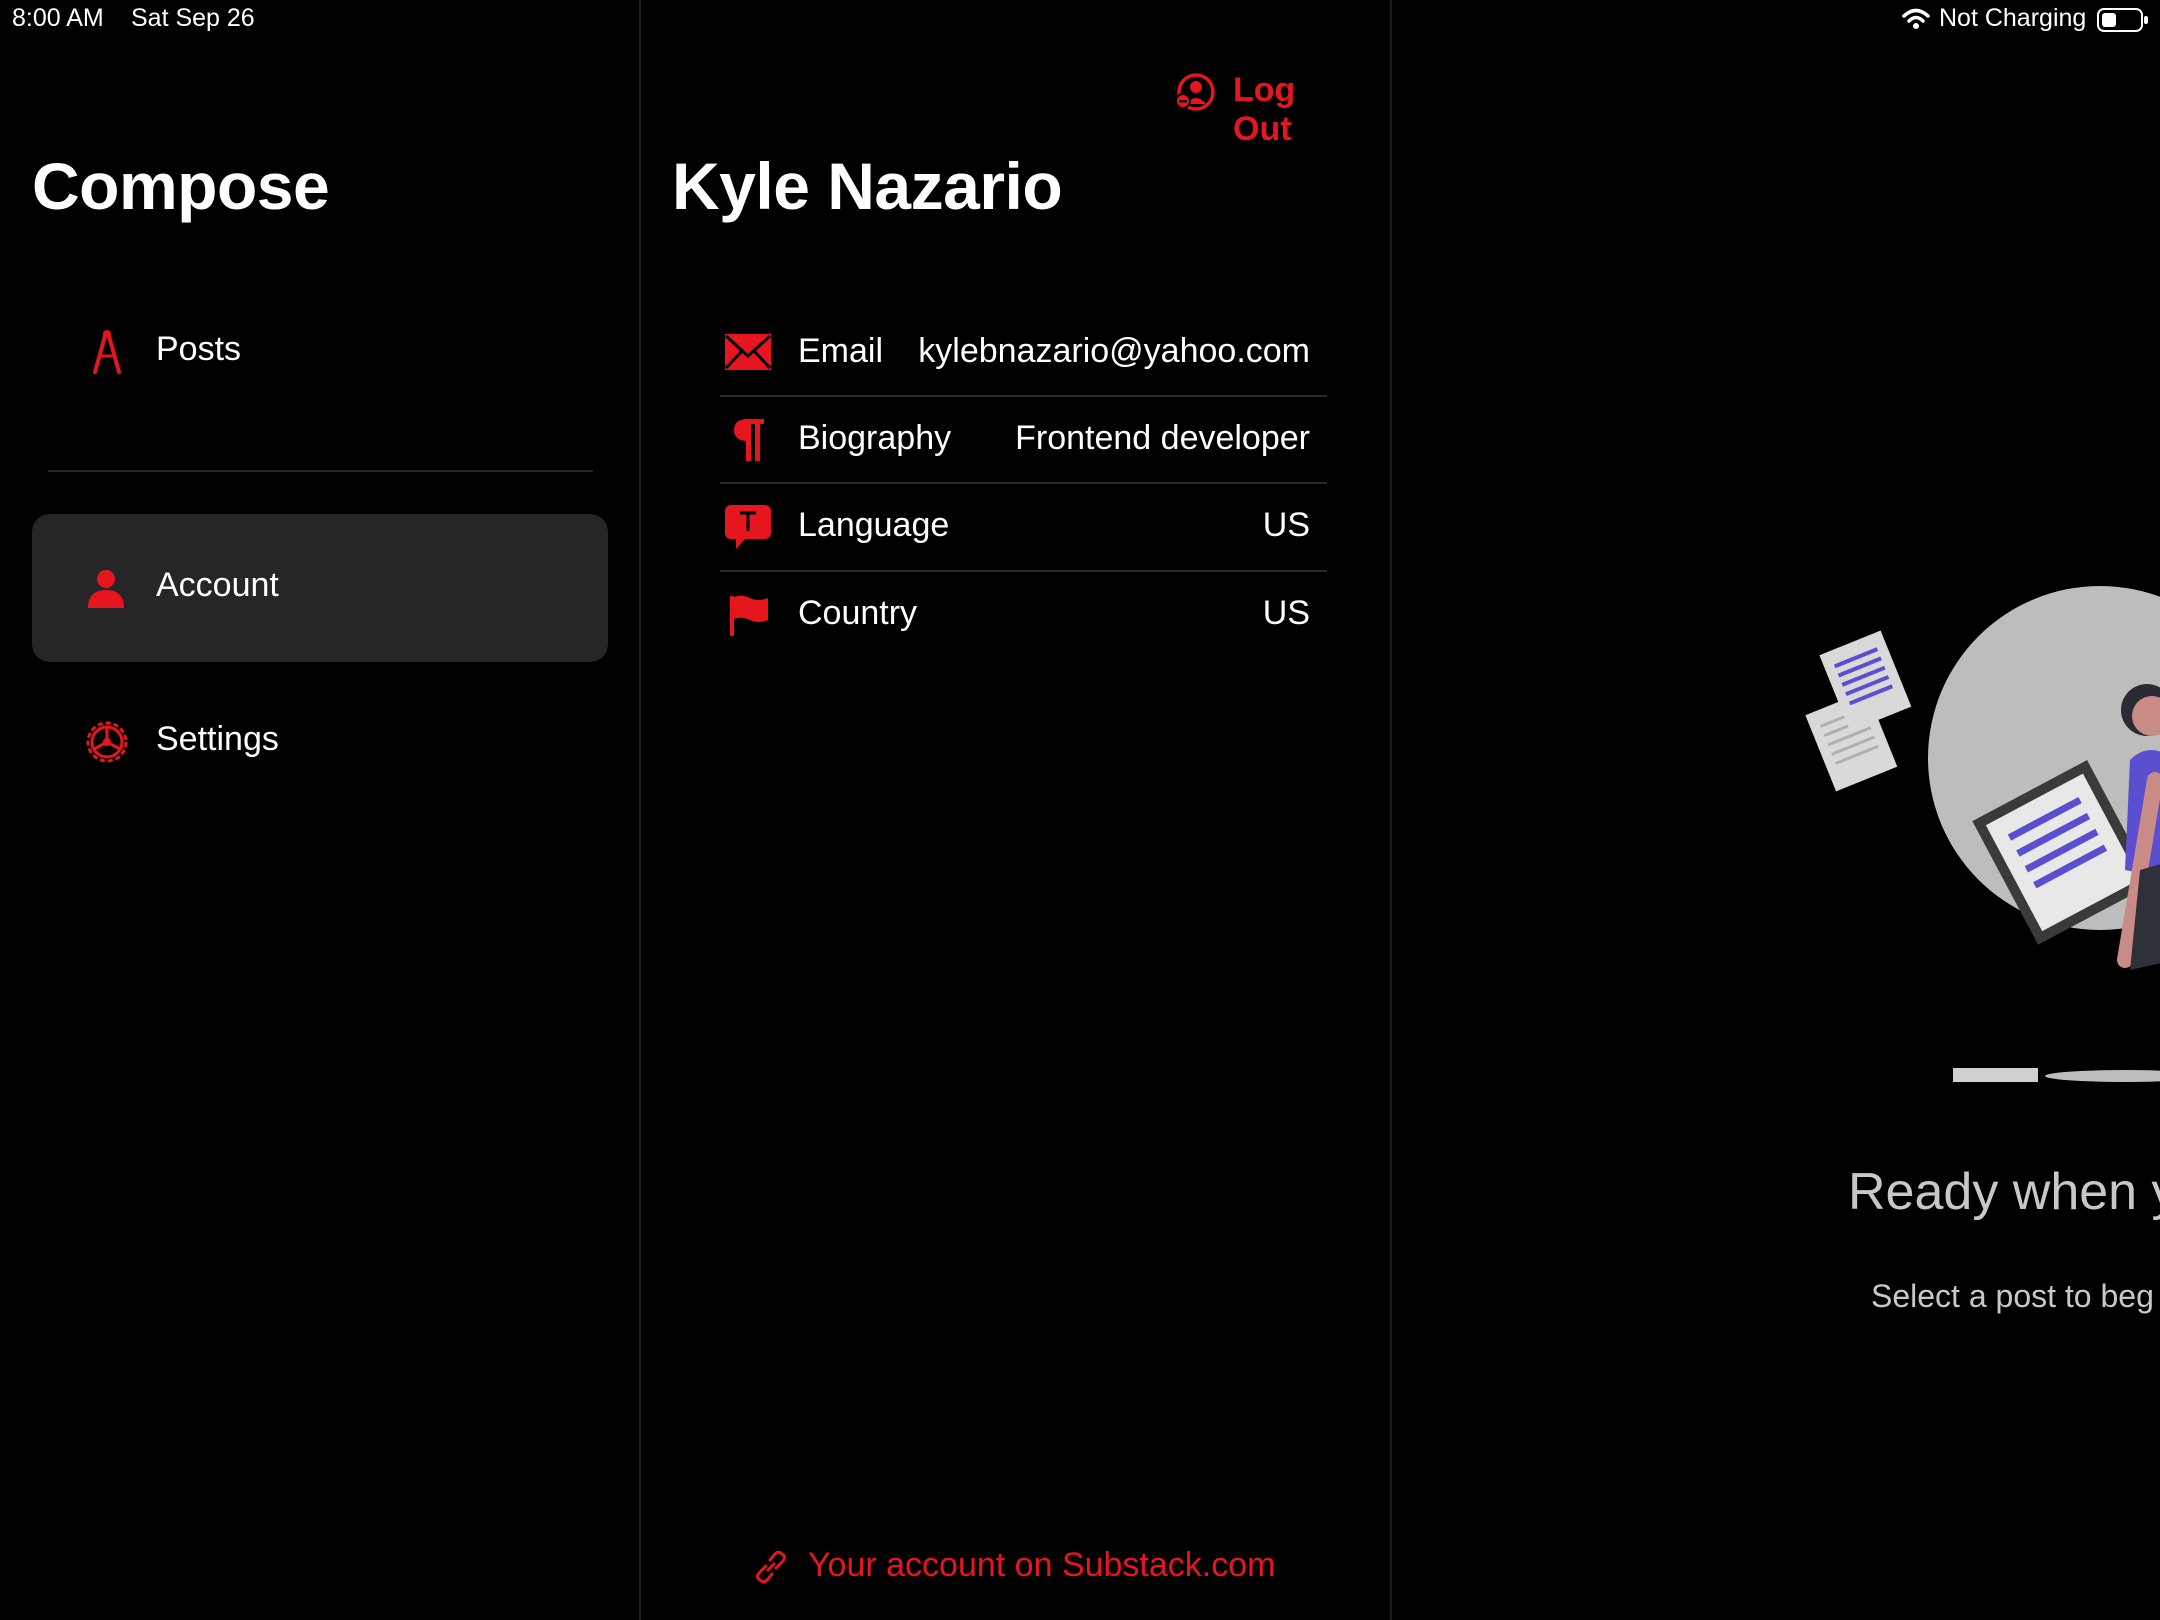  Describe the element at coordinates (217, 585) in the screenshot. I see `sidebar-item-label: Account` at that location.